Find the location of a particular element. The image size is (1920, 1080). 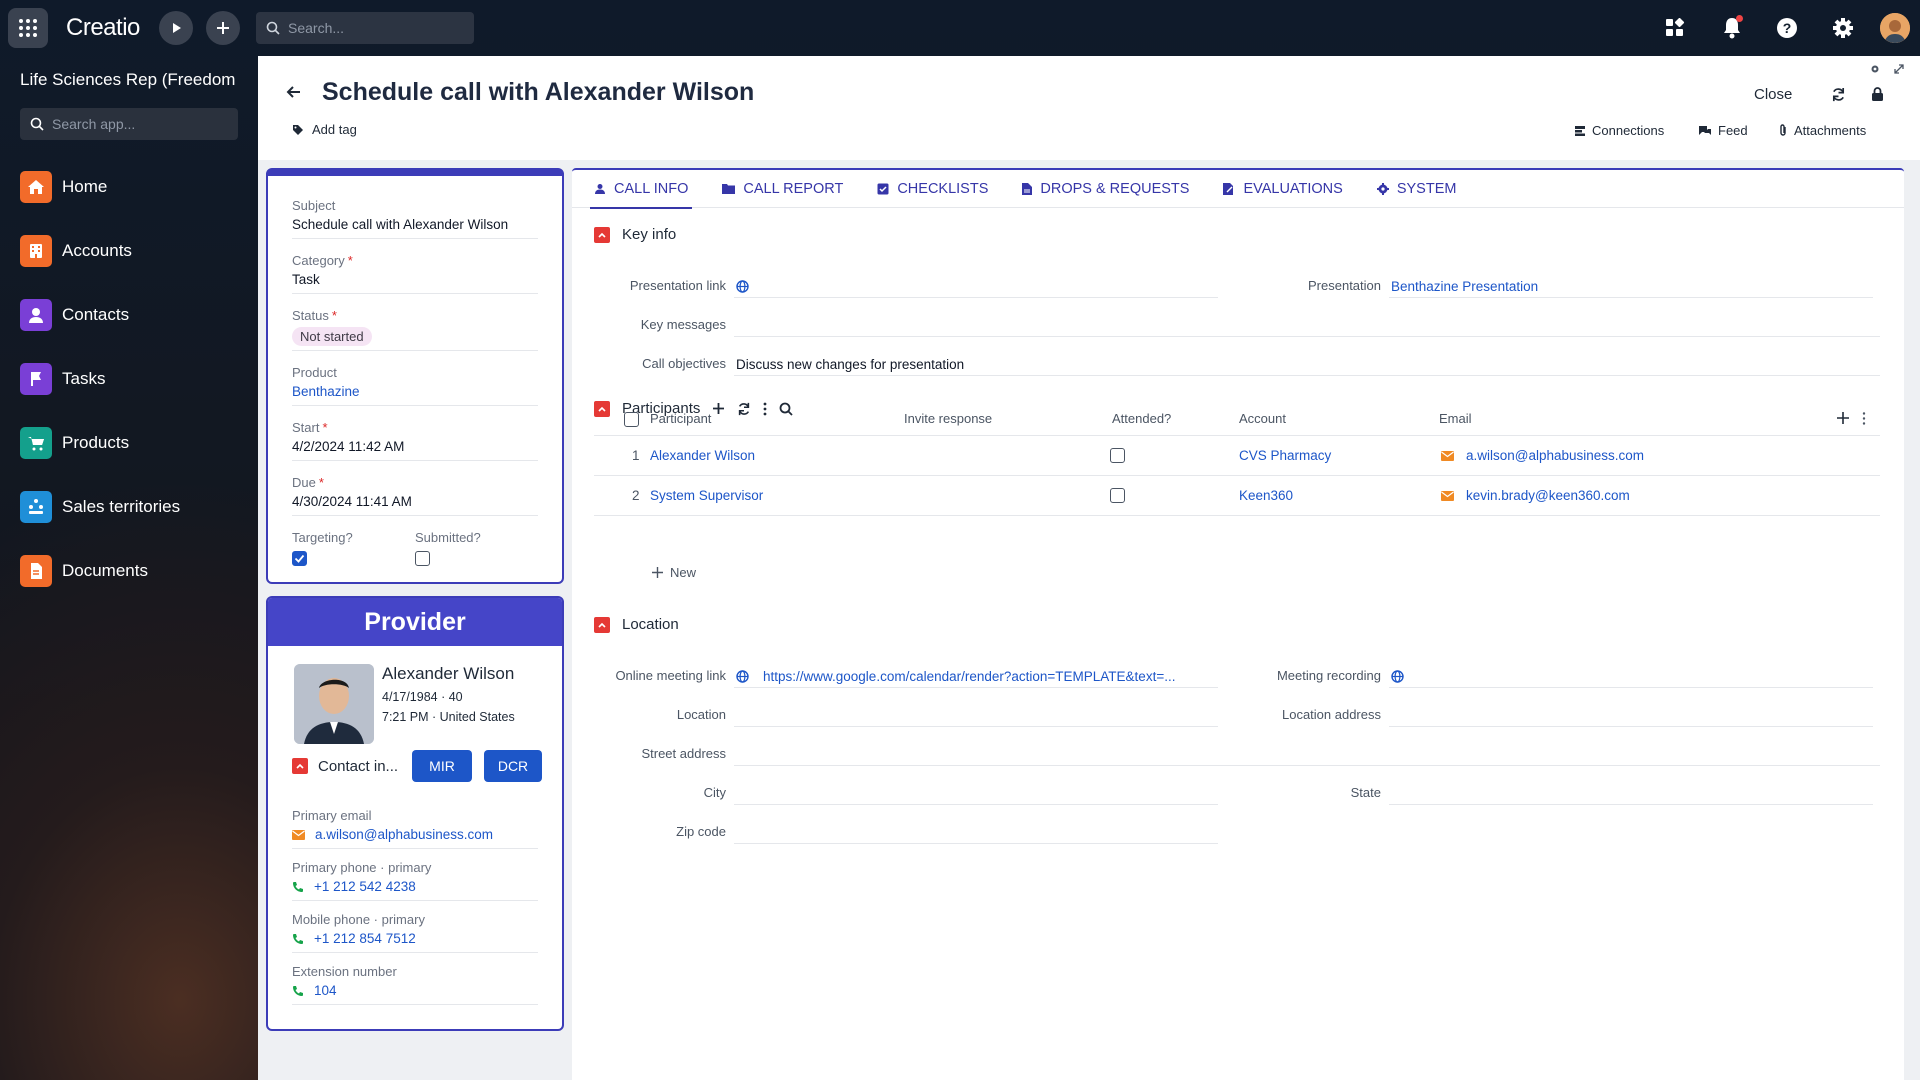

email-link: a.wilson@alphabusiness.com is located at coordinates (1555, 455).